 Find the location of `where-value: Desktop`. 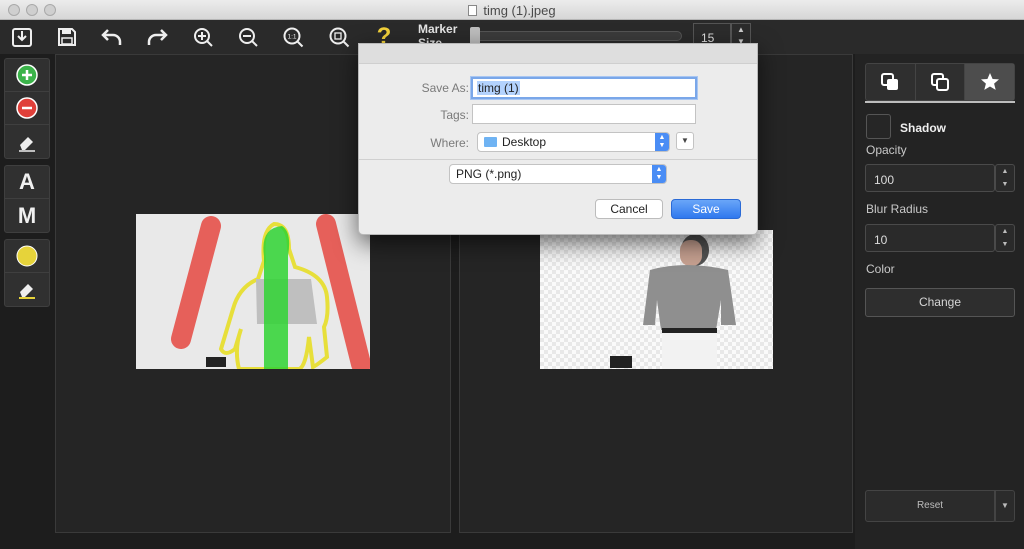

where-value: Desktop is located at coordinates (524, 142).